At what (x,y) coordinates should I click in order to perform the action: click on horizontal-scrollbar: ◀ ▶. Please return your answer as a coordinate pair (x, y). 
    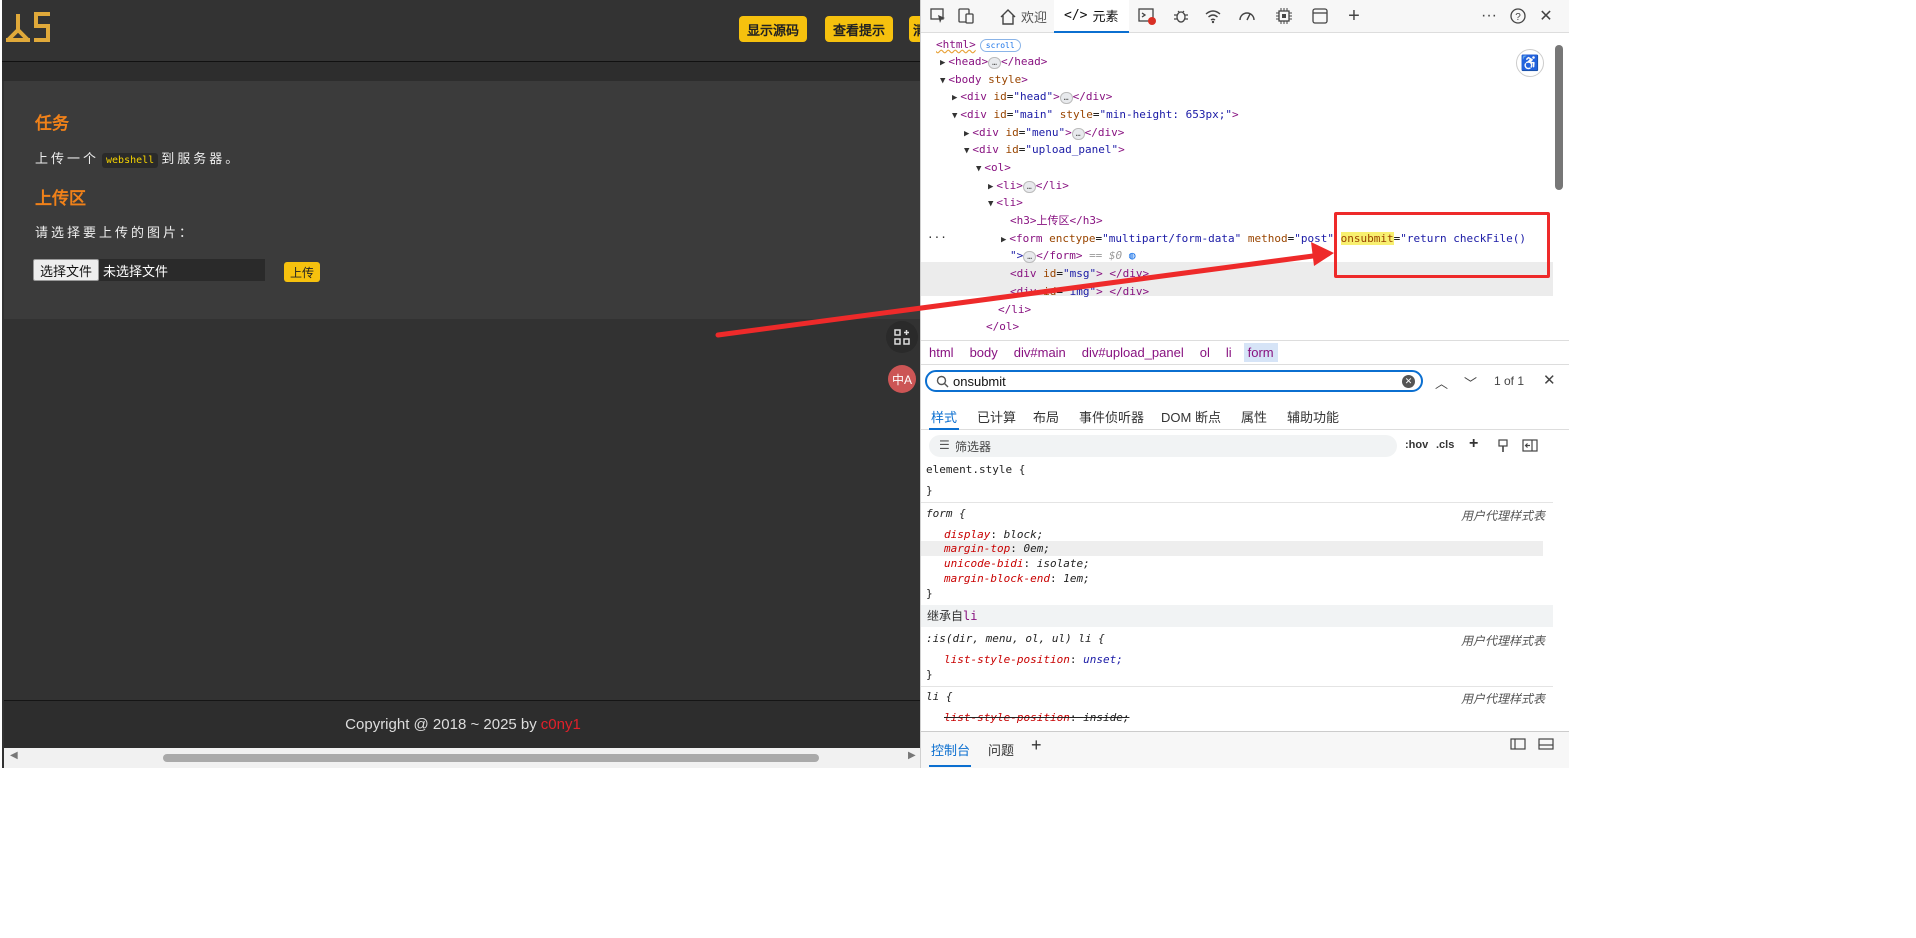
    Looking at the image, I should click on (463, 758).